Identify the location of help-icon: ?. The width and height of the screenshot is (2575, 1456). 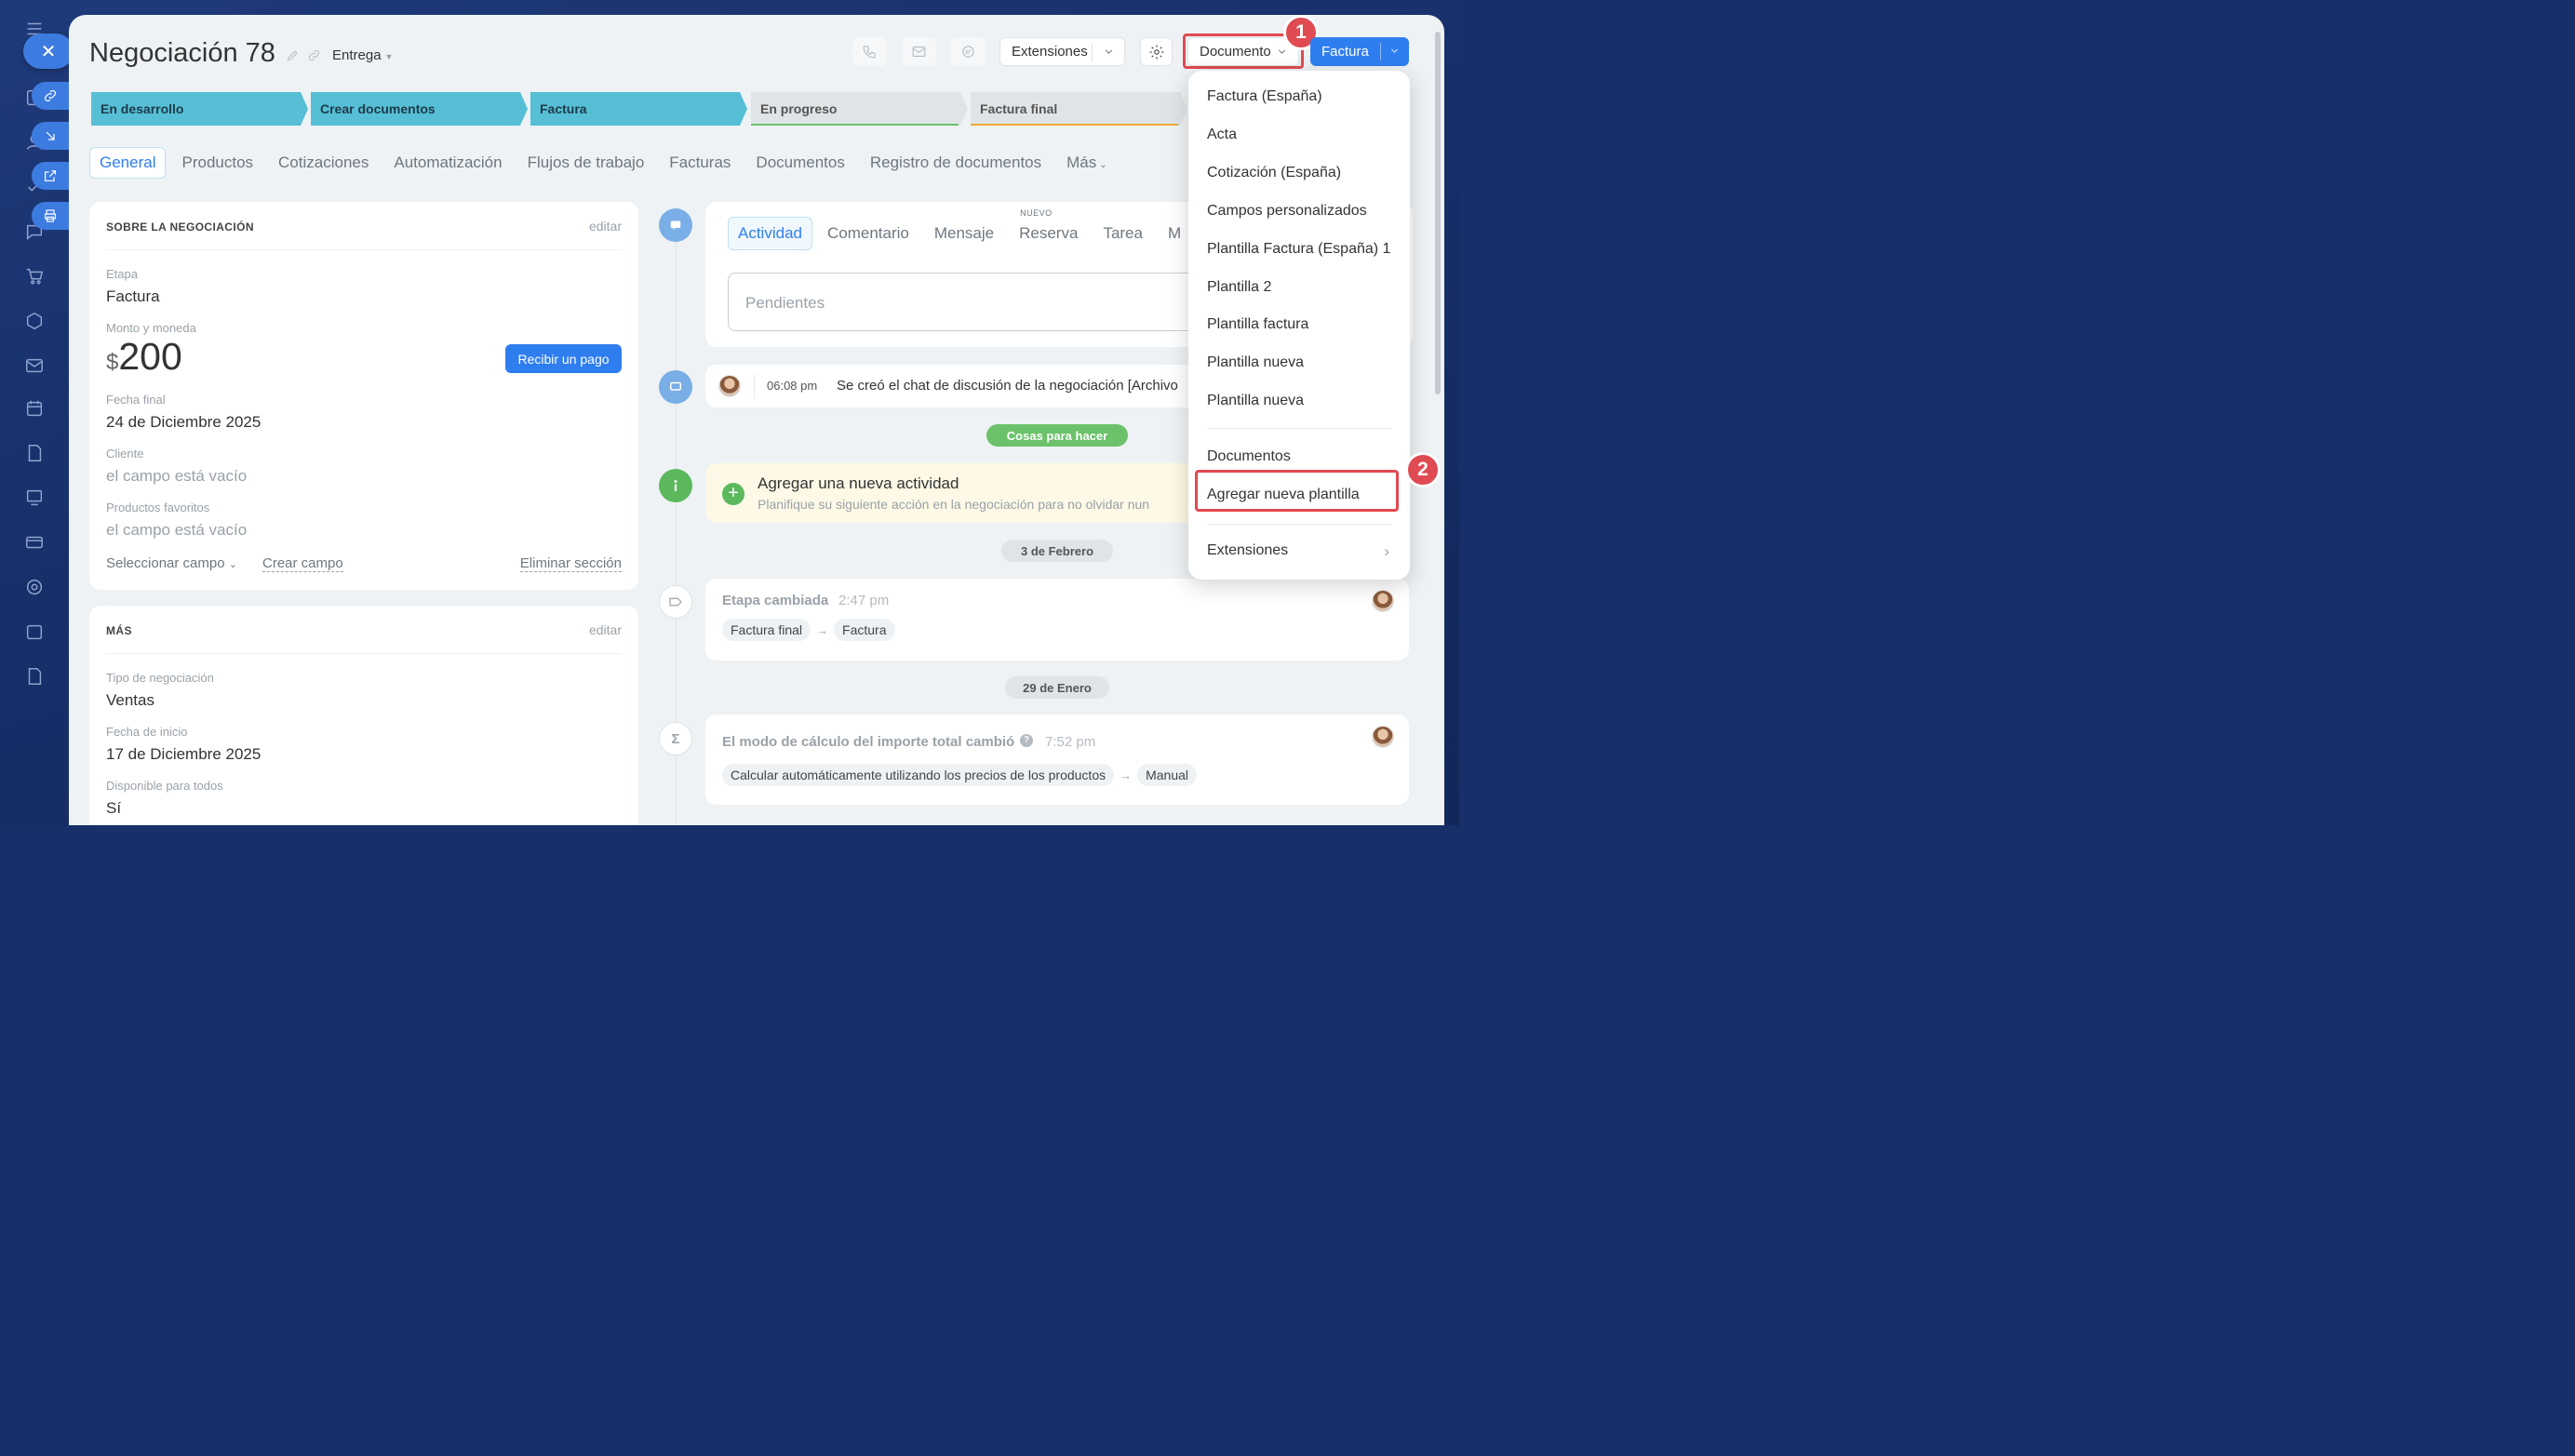
(1026, 740).